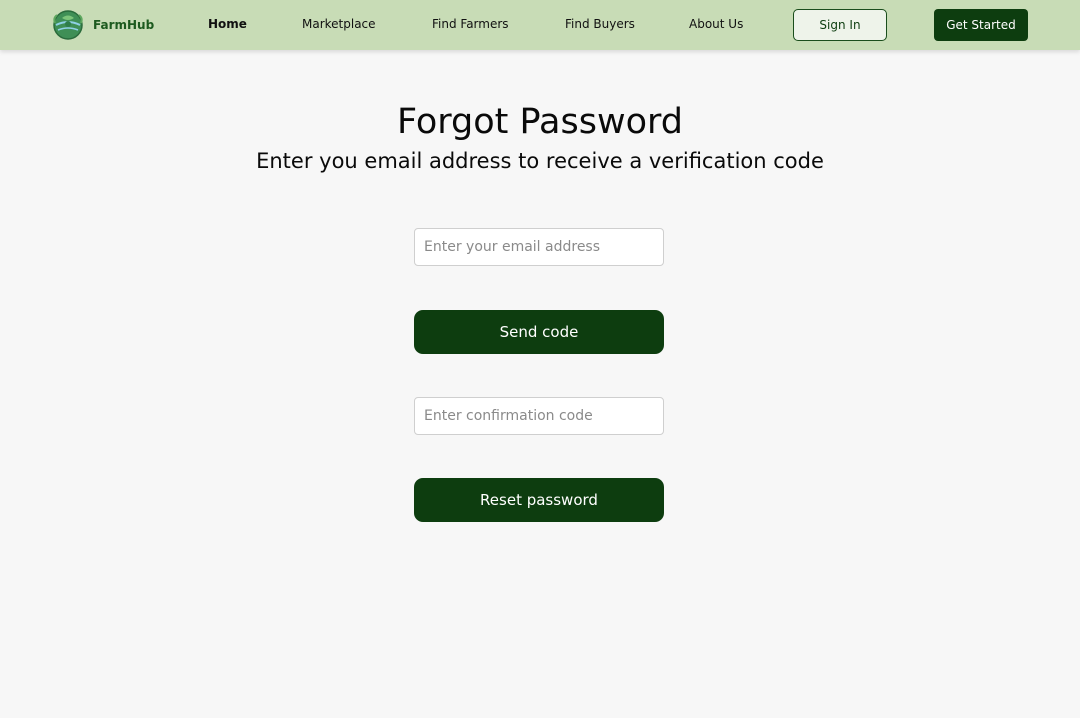  I want to click on brand-name: FarmHub, so click(124, 25).